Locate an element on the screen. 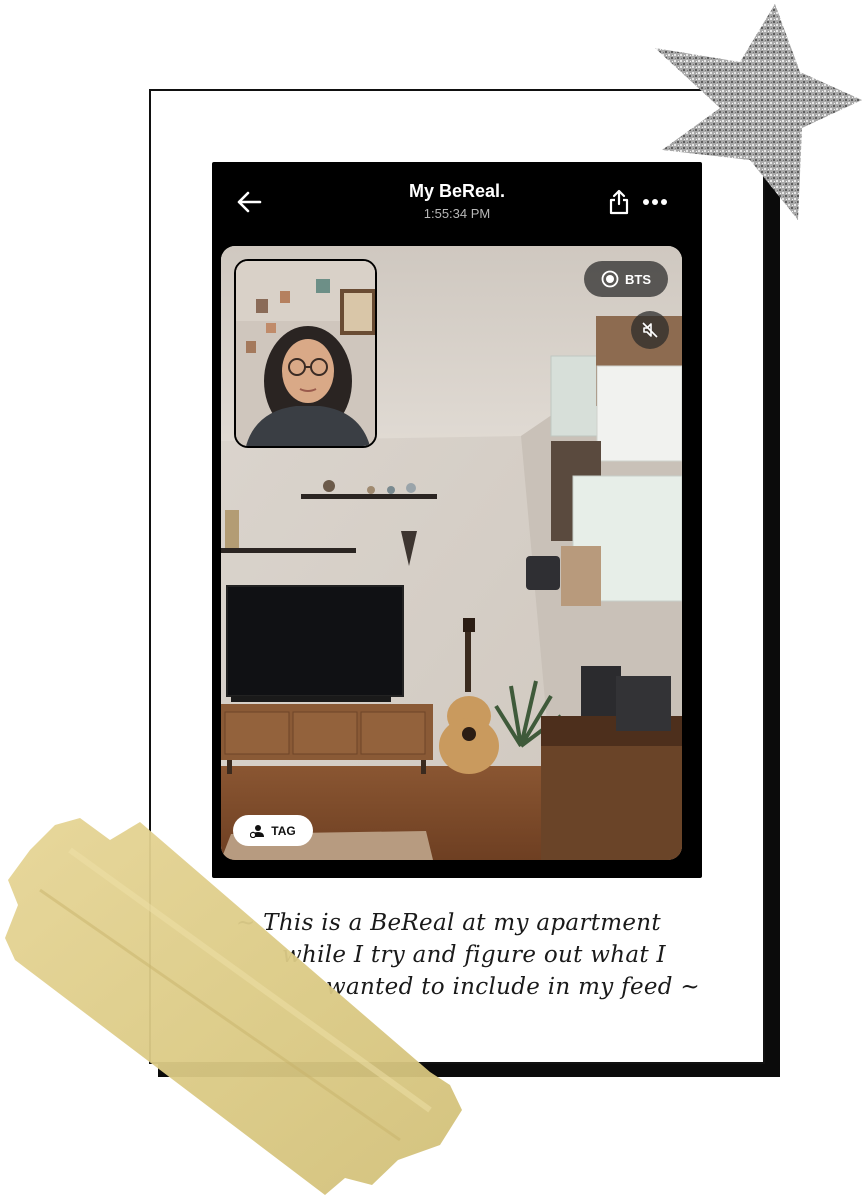  share-icon is located at coordinates (619, 202).